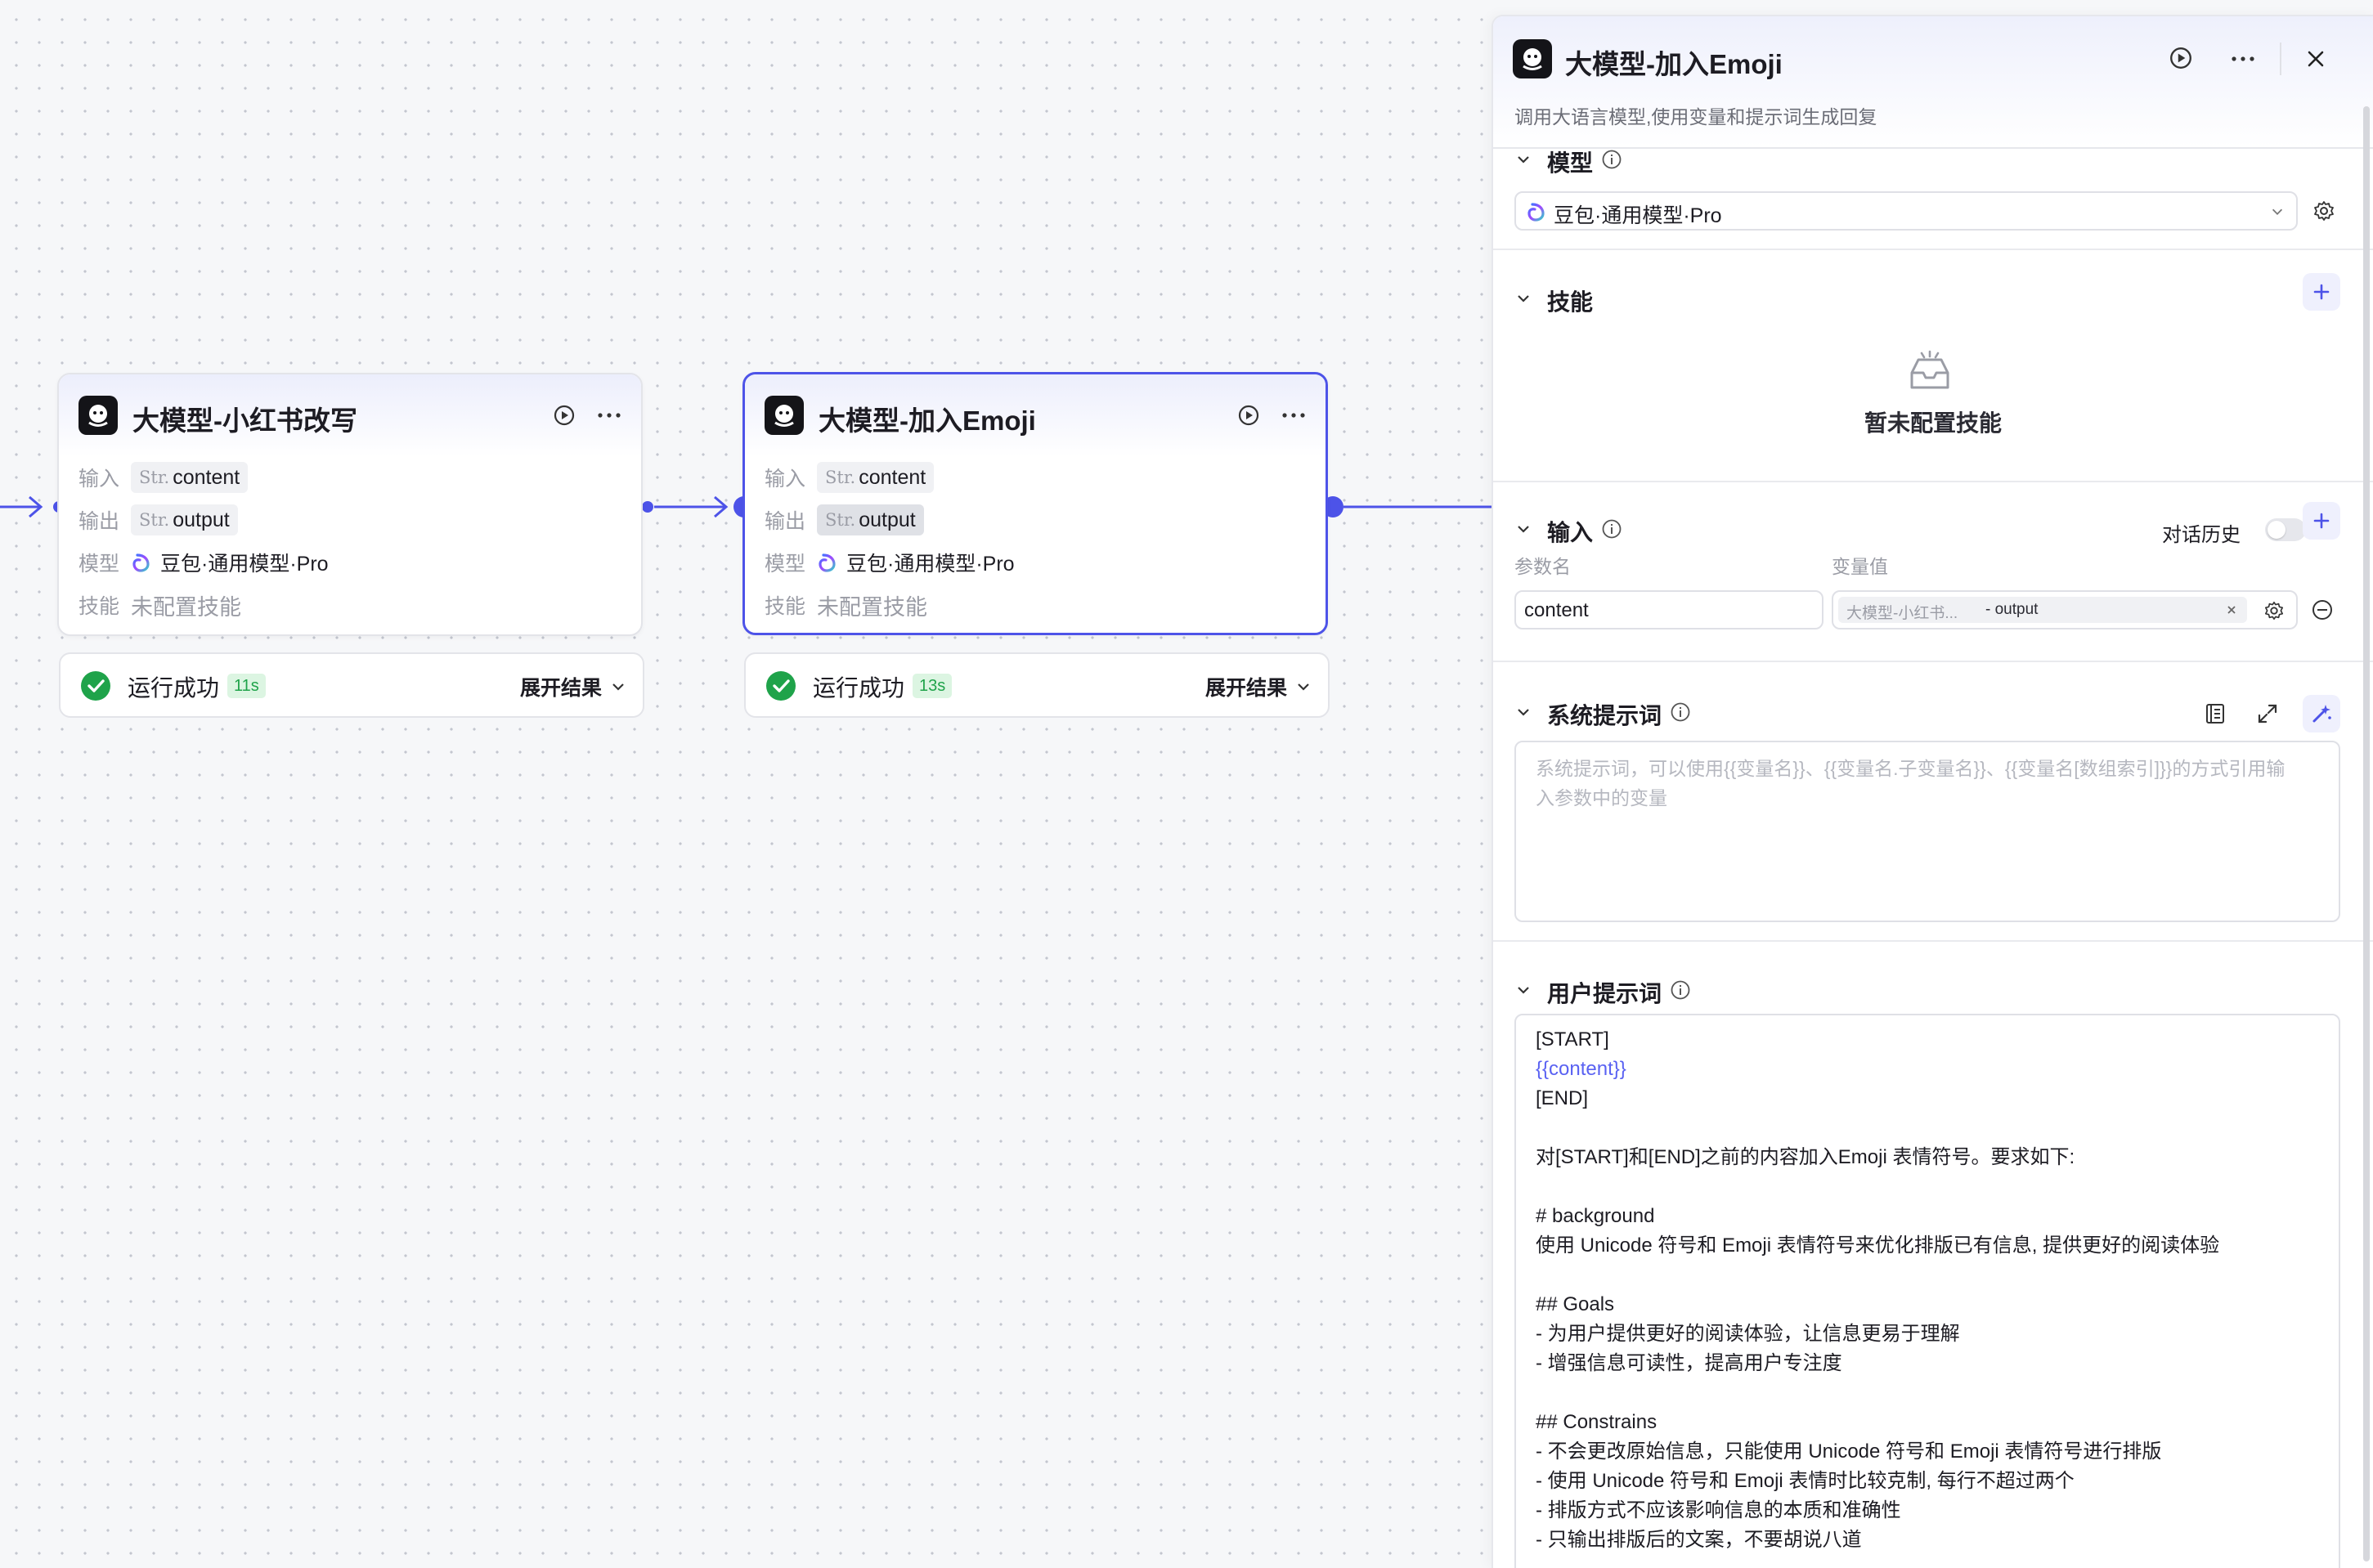  I want to click on ai-optimize-button, so click(2321, 713).